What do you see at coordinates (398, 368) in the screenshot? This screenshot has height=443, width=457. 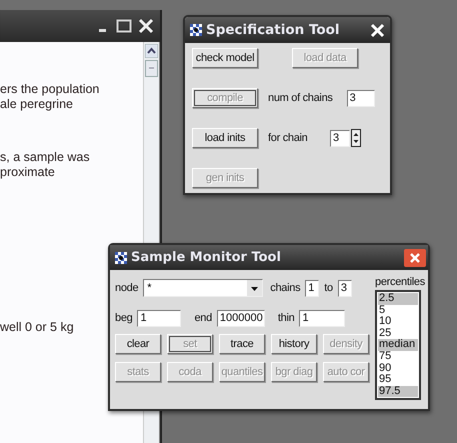 I see `list-item: 90` at bounding box center [398, 368].